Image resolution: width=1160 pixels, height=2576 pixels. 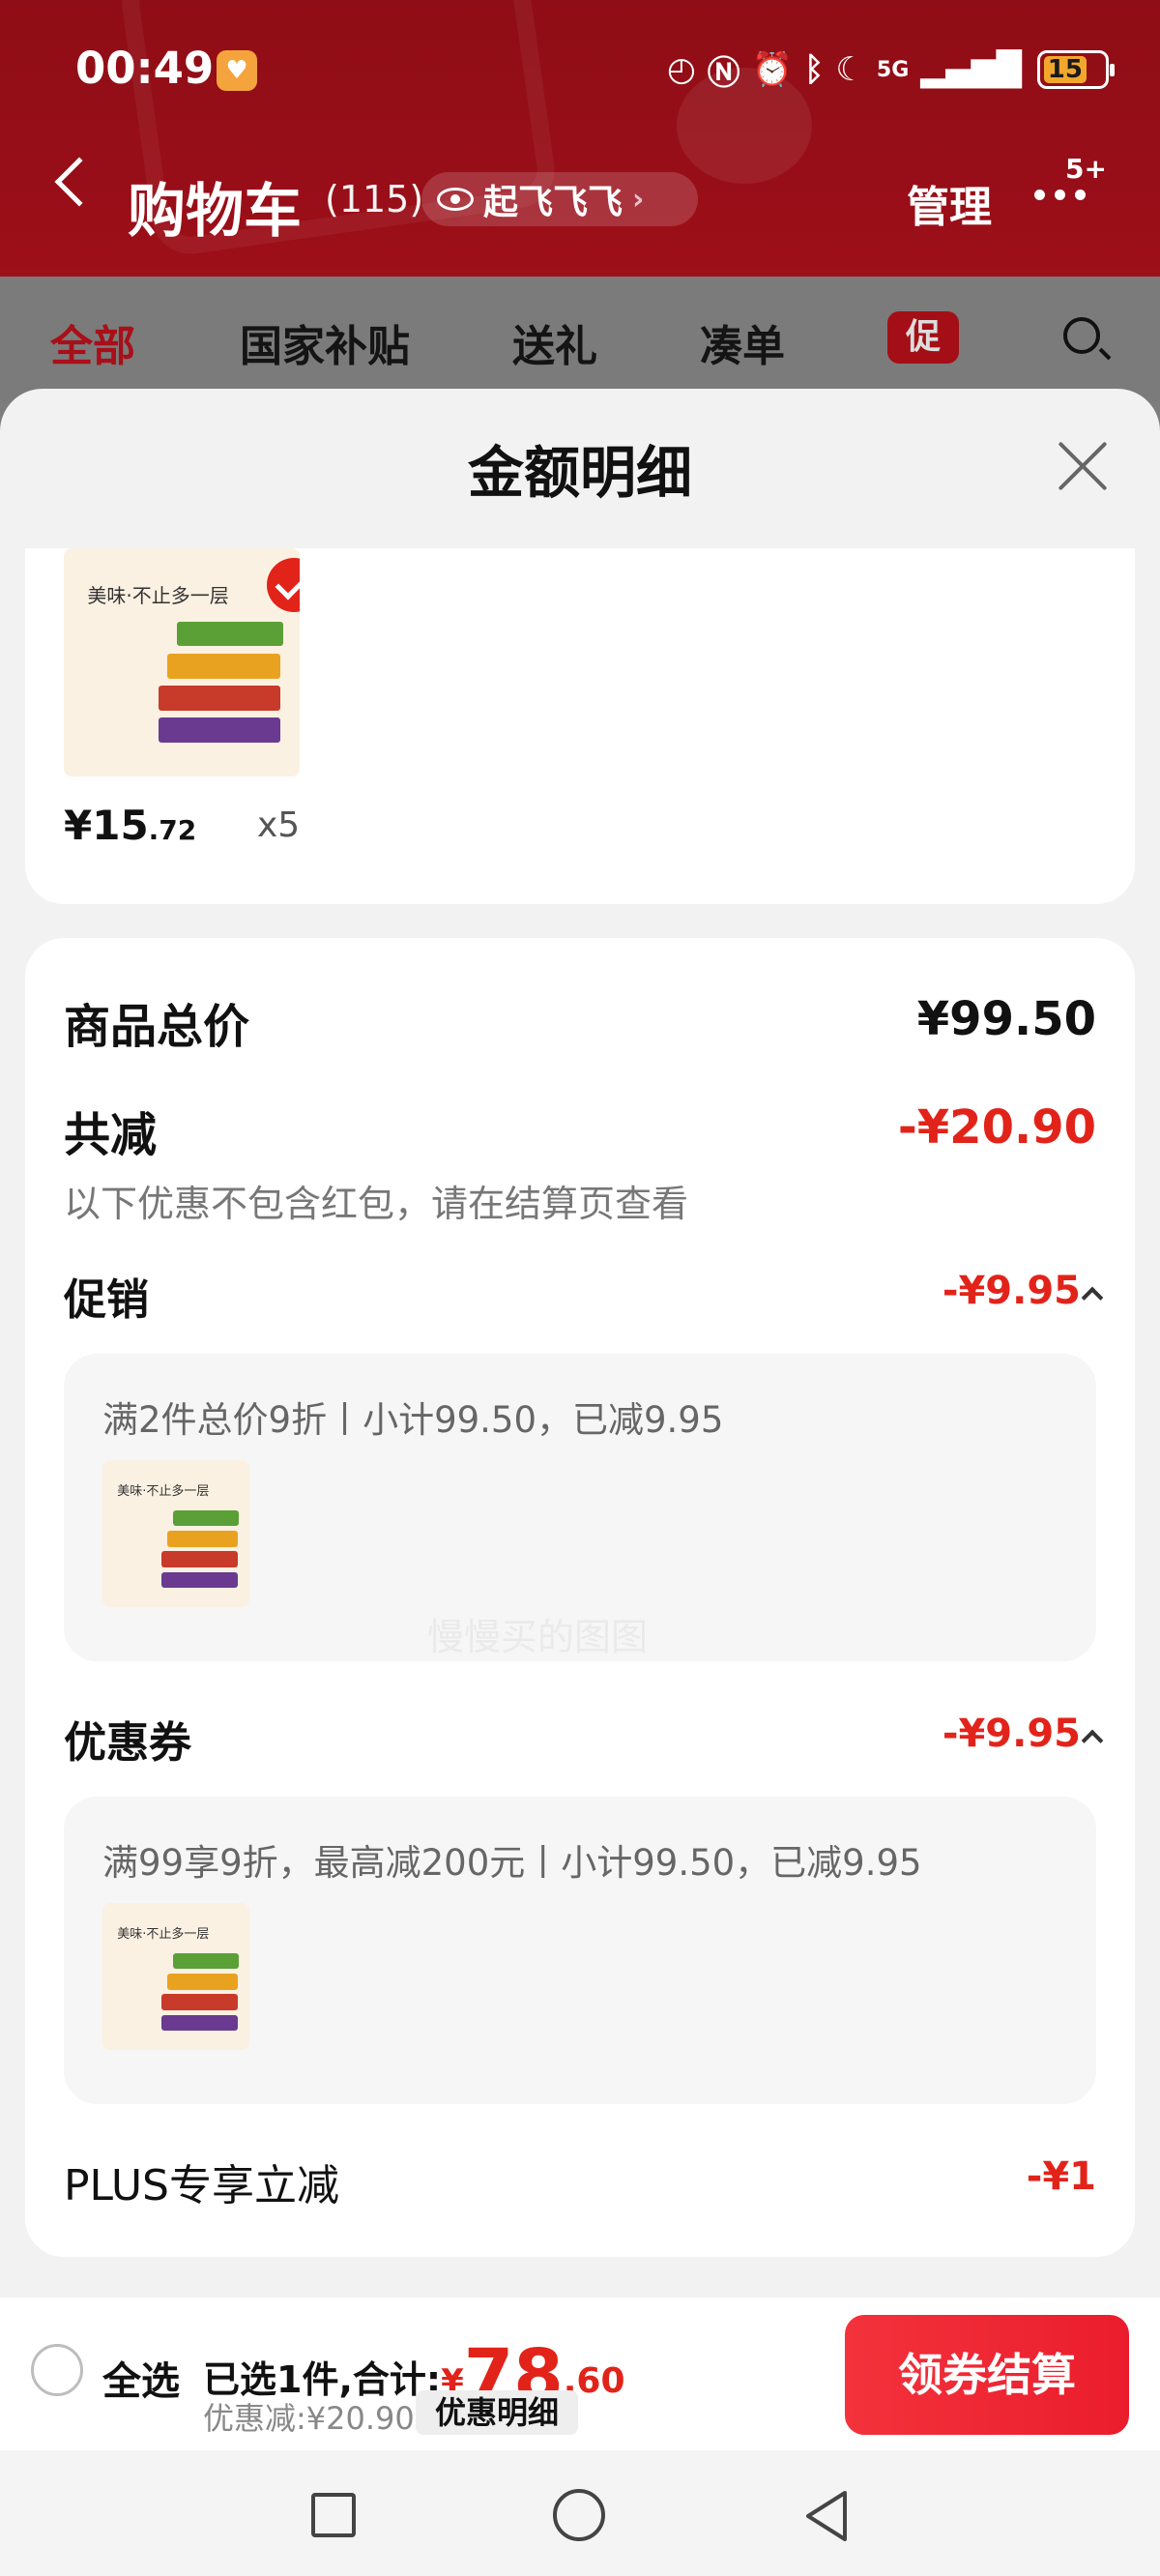 I want to click on promo-product-image: 美味·不止多一层, so click(x=175, y=1533).